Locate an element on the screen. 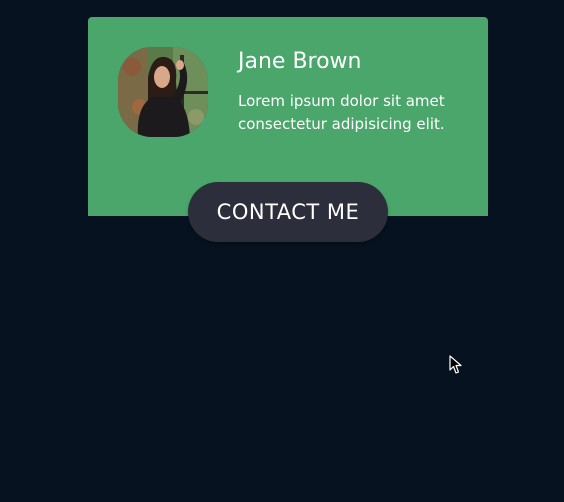 The image size is (564, 502). avatar is located at coordinates (163, 92).